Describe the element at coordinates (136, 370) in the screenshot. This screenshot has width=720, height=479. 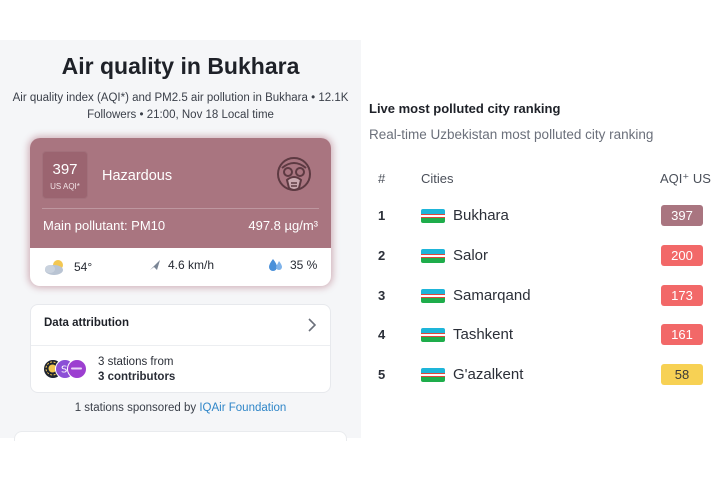
I see `stations-summary: 3 stations from 3 contributors` at that location.